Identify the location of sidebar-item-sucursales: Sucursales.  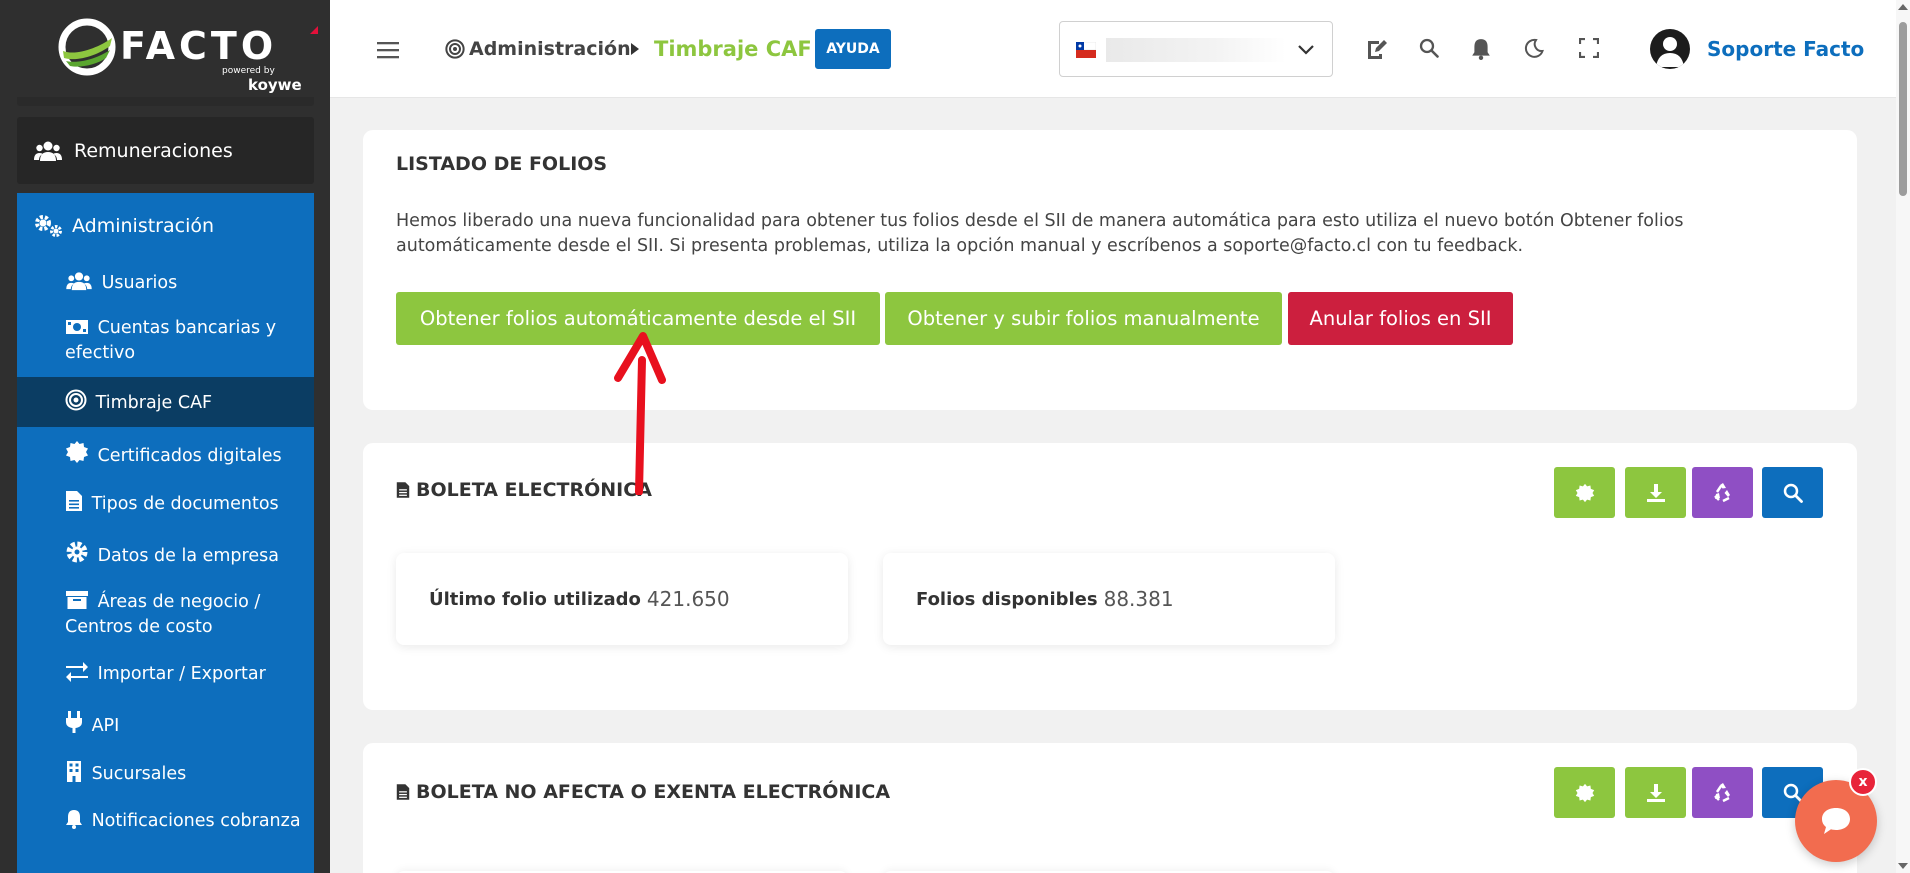
(165, 772).